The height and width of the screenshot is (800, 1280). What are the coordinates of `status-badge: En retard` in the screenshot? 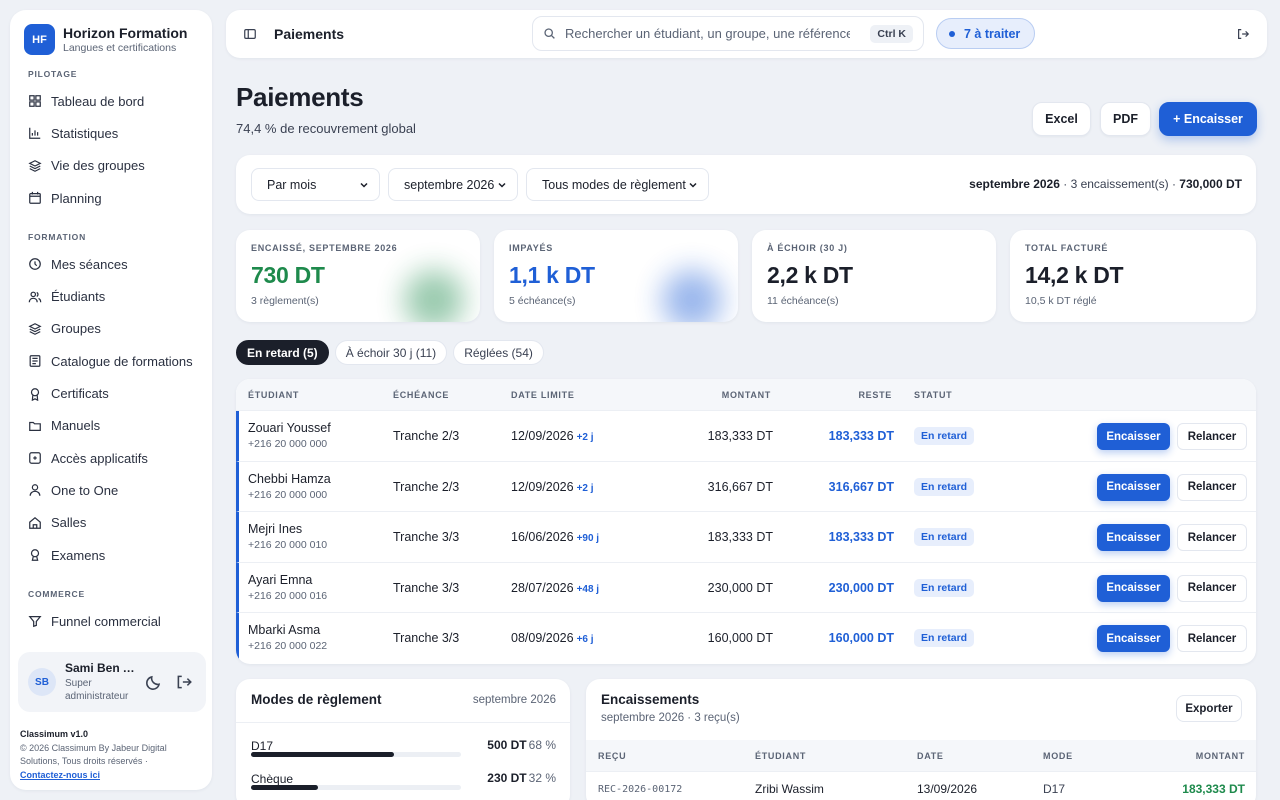 It's located at (944, 436).